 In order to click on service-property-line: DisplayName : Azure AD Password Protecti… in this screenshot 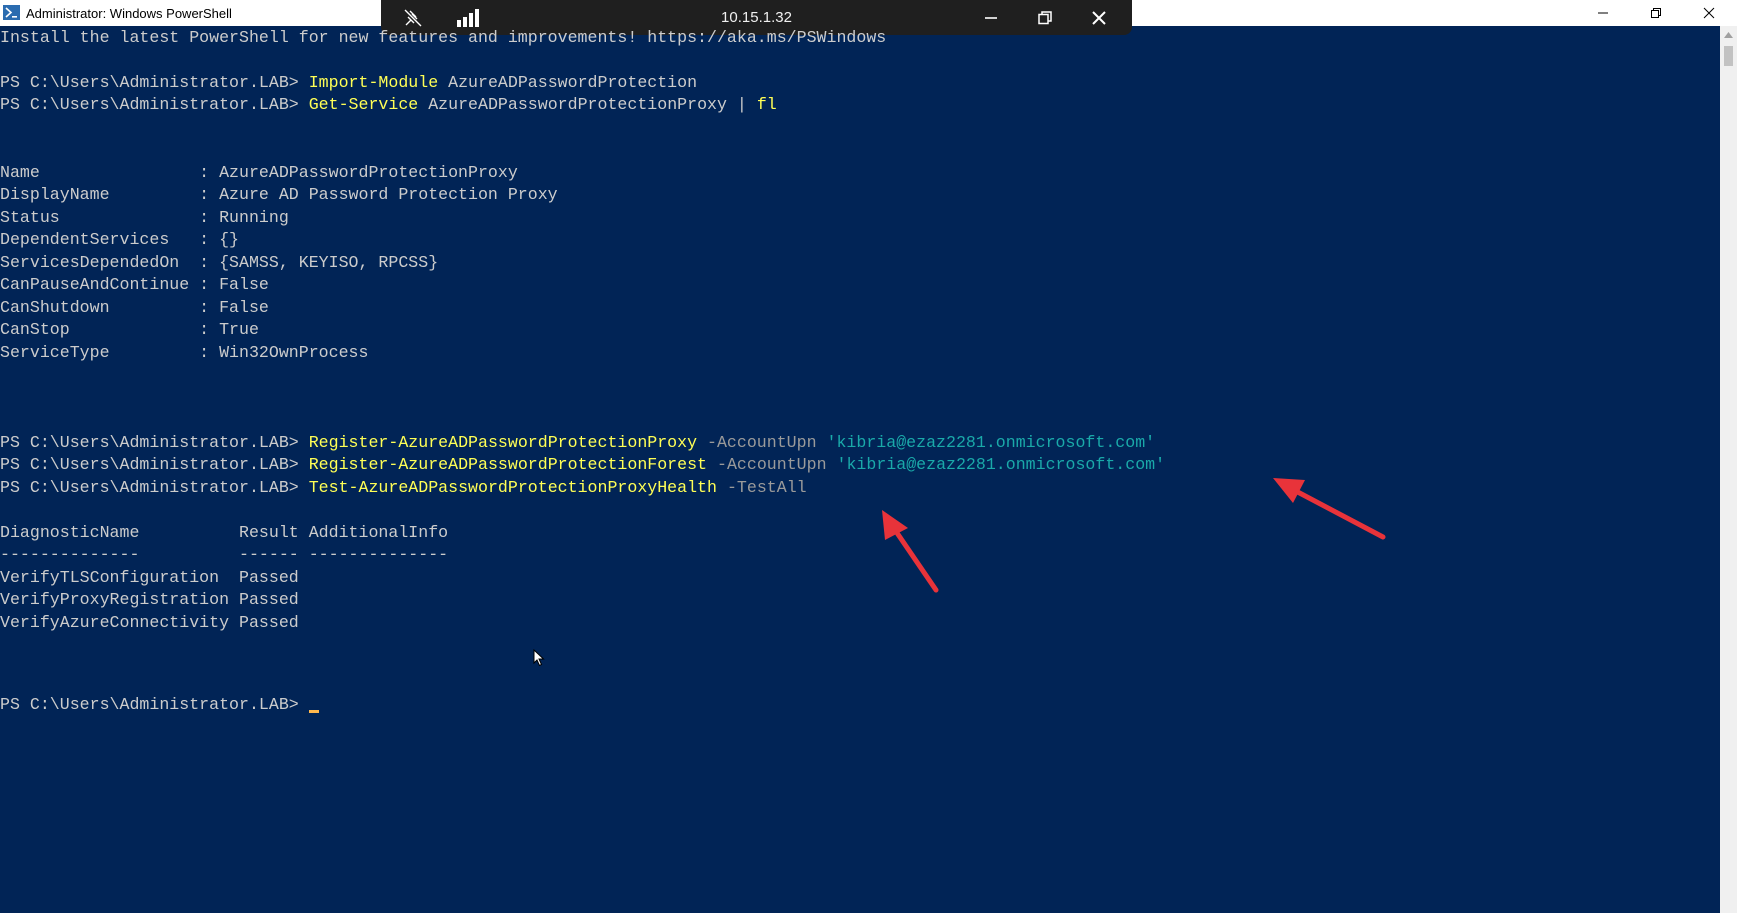, I will do `click(279, 194)`.